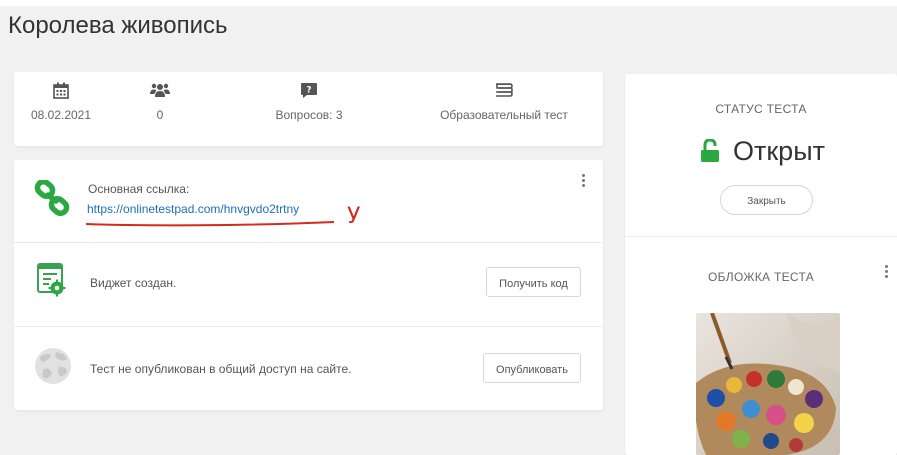  What do you see at coordinates (160, 102) in the screenshot?
I see `stat-users: 0` at bounding box center [160, 102].